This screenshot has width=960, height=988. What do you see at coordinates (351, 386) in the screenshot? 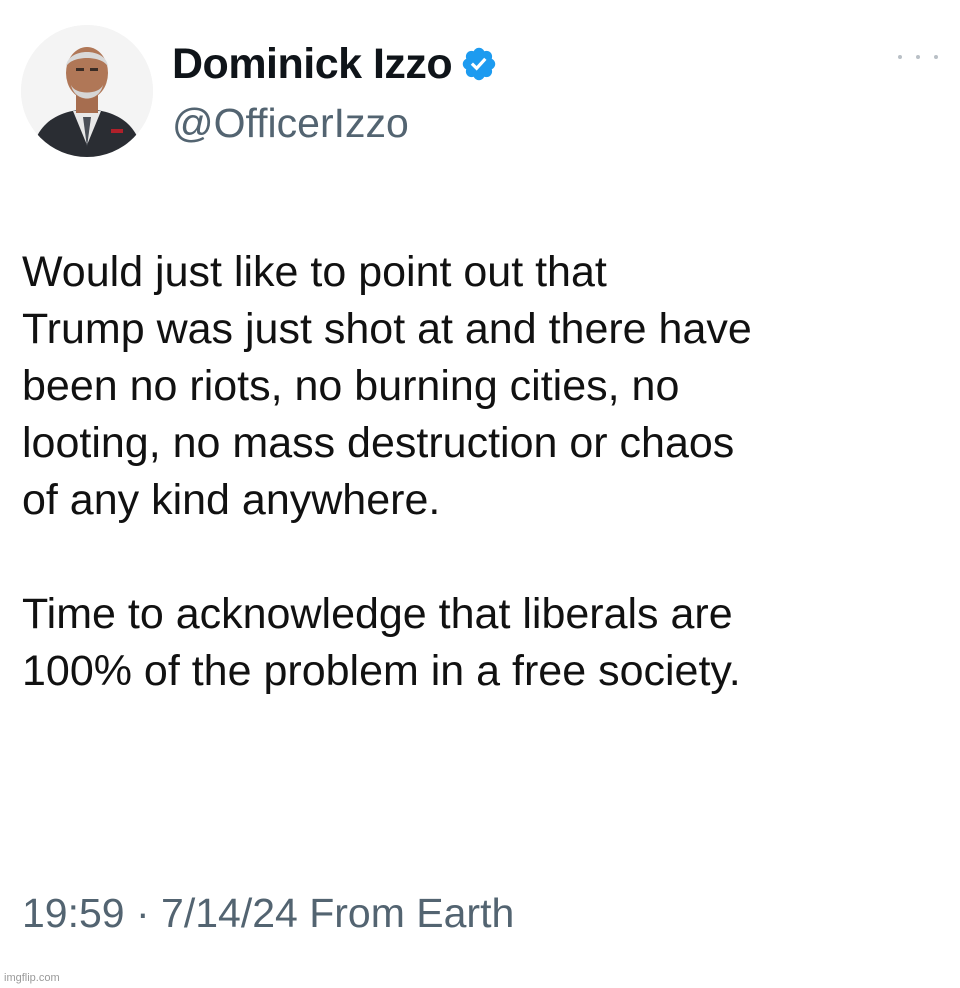
I see `tweet-text-line: been no riots, no burning cities, no` at bounding box center [351, 386].